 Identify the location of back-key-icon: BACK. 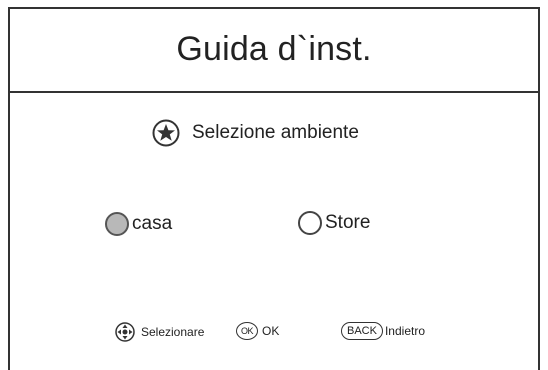
(362, 331).